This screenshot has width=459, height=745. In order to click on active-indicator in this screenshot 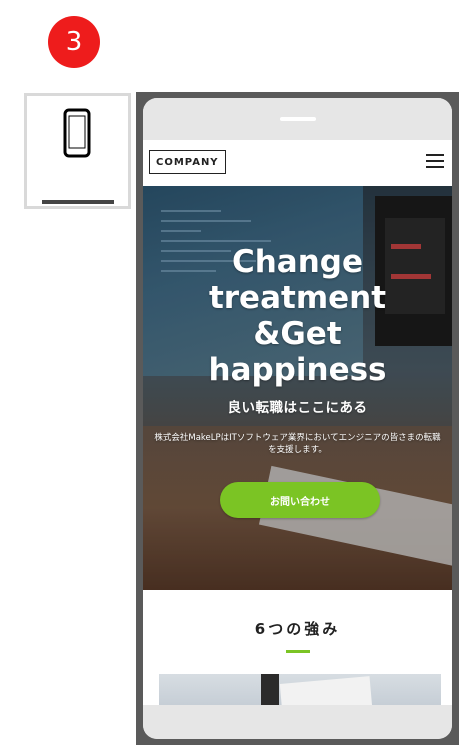, I will do `click(78, 202)`.